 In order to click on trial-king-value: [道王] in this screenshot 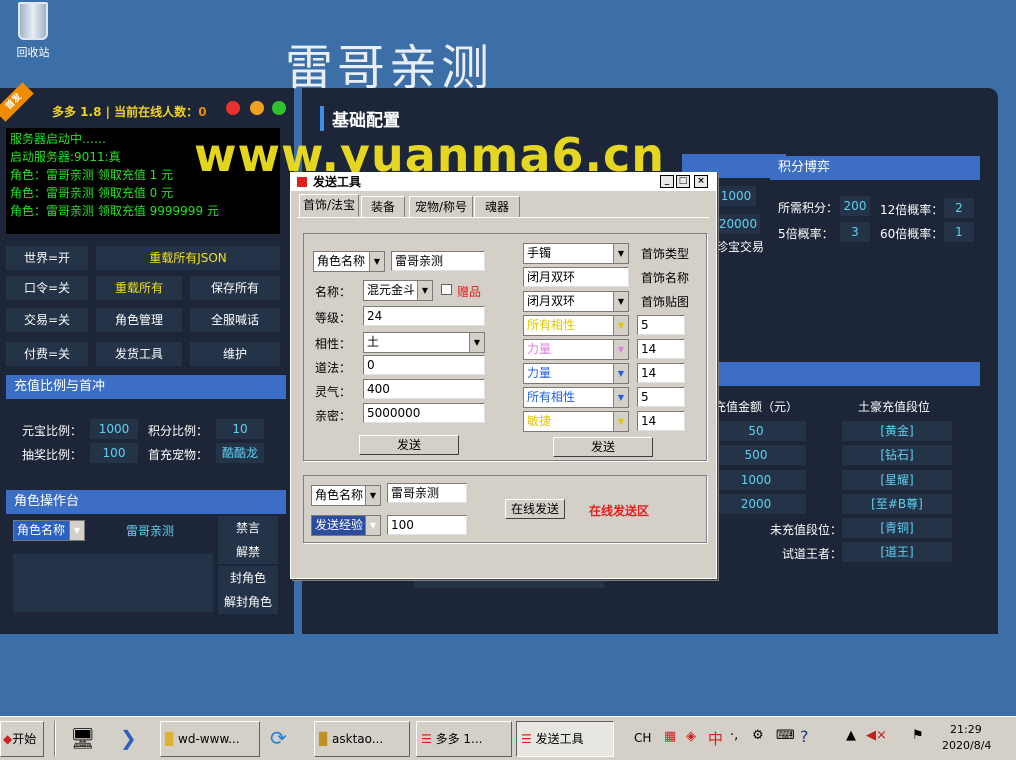, I will do `click(897, 552)`.